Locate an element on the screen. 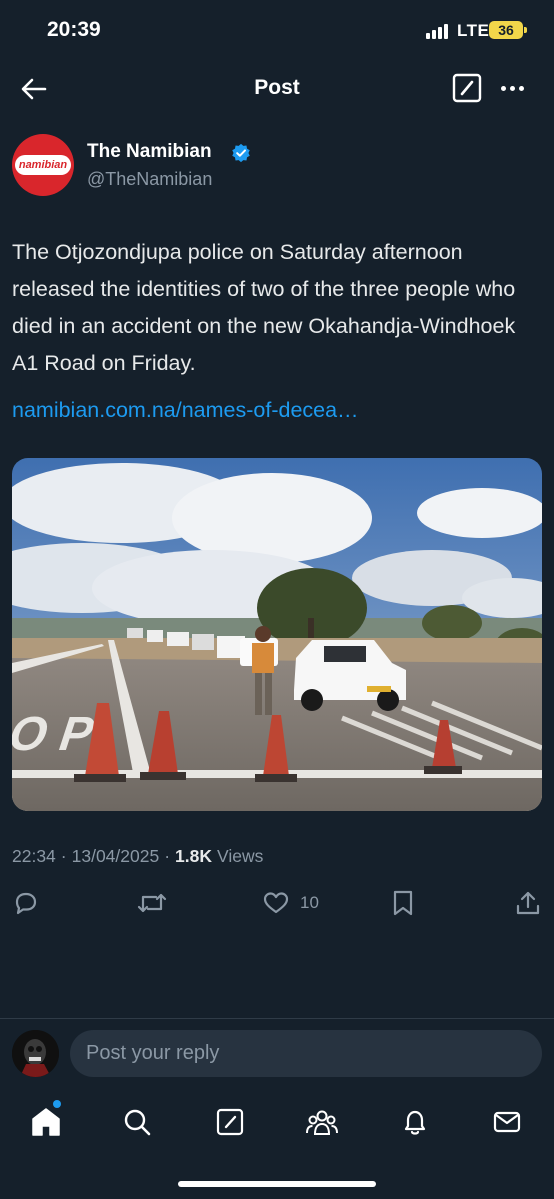 The height and width of the screenshot is (1199, 554). tab-messages is located at coordinates (507, 1122).